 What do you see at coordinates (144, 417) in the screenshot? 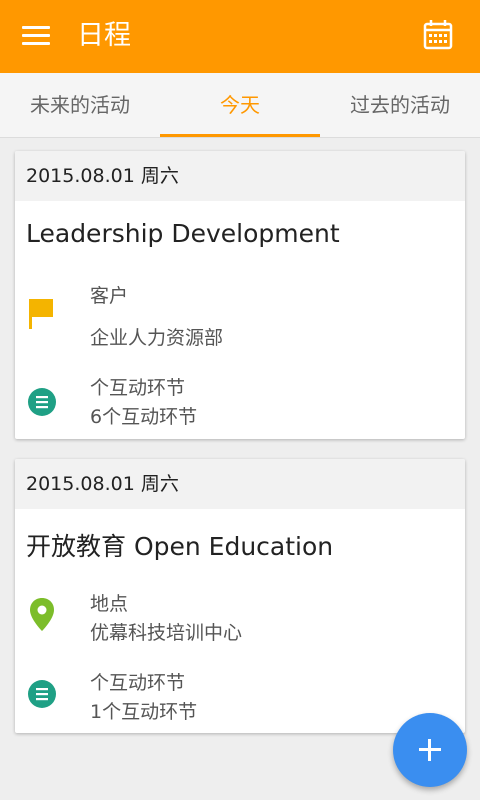
I see `sessions-value: 6个互动环节` at bounding box center [144, 417].